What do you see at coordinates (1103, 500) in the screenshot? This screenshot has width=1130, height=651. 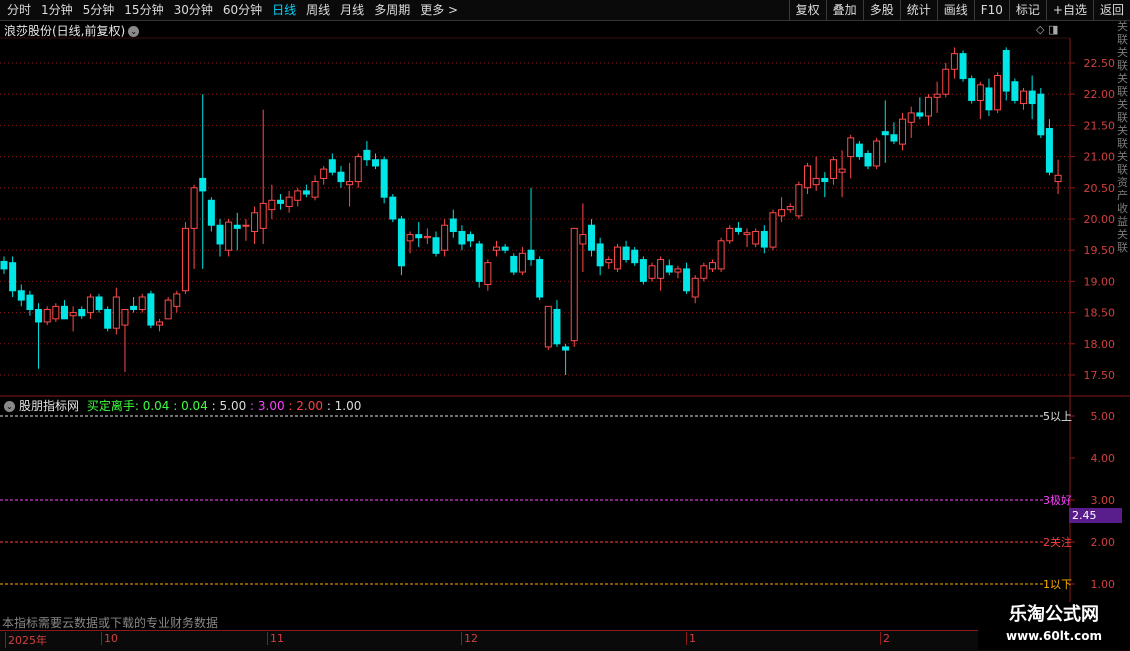 I see `indicator-tick-label: 3.00` at bounding box center [1103, 500].